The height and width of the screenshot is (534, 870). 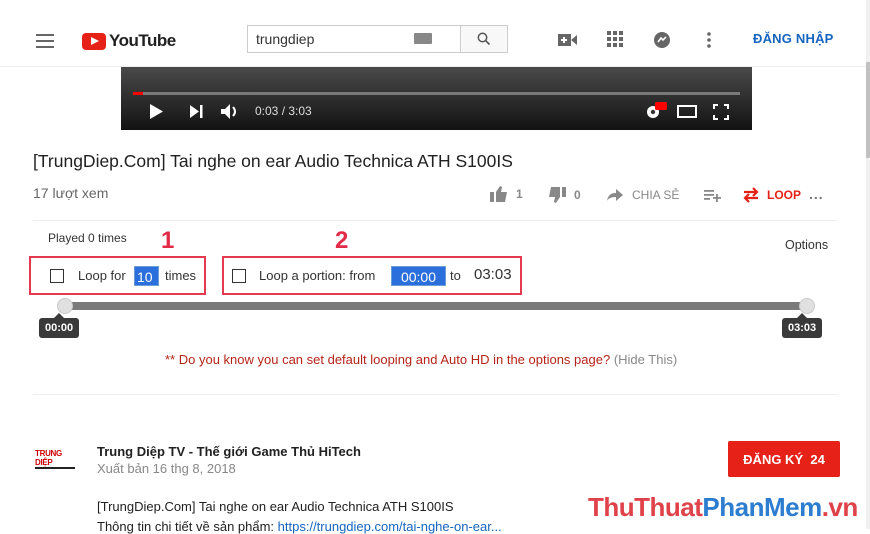 What do you see at coordinates (645, 359) in the screenshot?
I see `hide-hint-link: (Hide This)` at bounding box center [645, 359].